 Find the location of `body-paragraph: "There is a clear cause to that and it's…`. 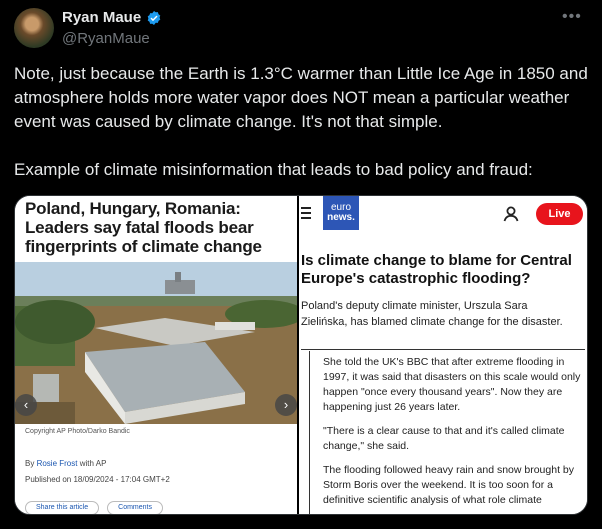

body-paragraph: "There is a clear cause to that and it's… is located at coordinates (444, 438).